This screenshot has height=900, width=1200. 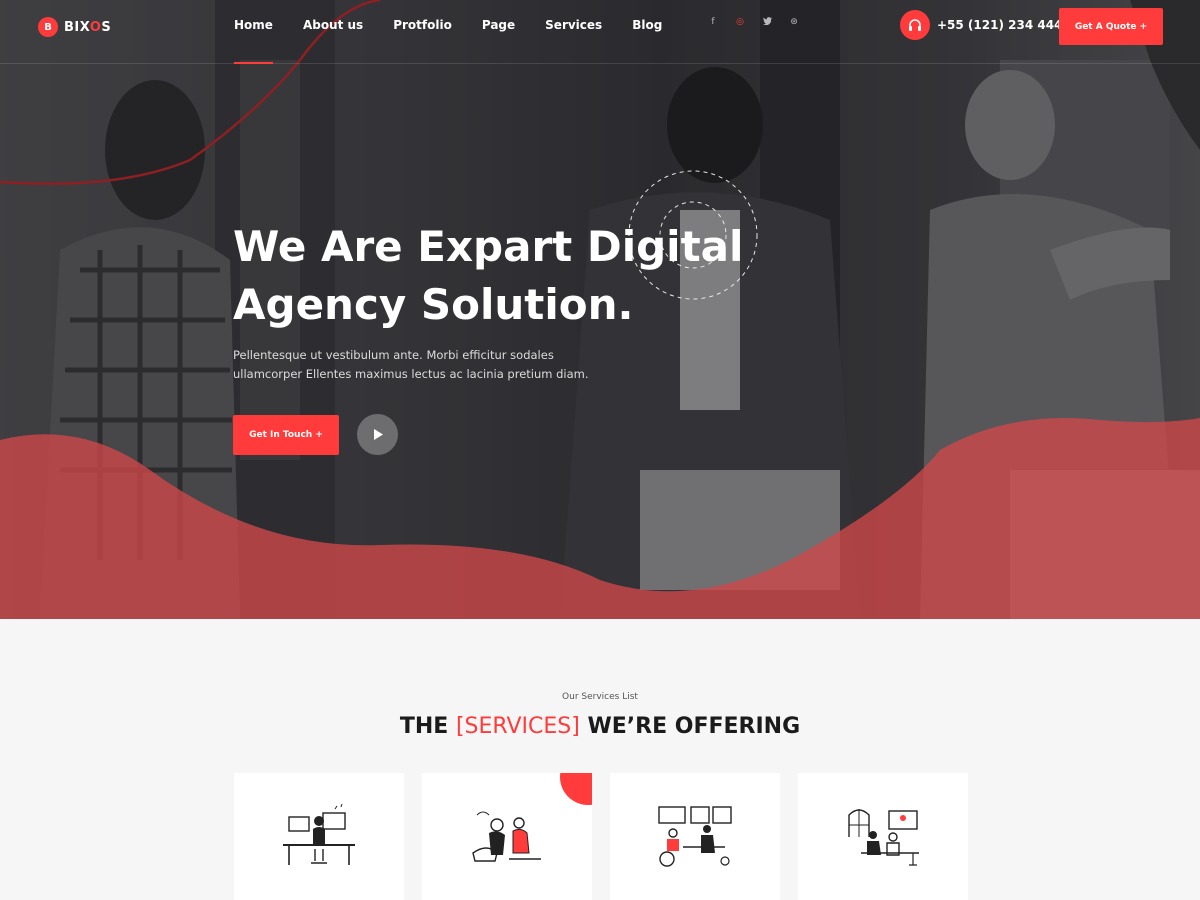 What do you see at coordinates (95, 27) in the screenshot?
I see `logo-text-accent: O` at bounding box center [95, 27].